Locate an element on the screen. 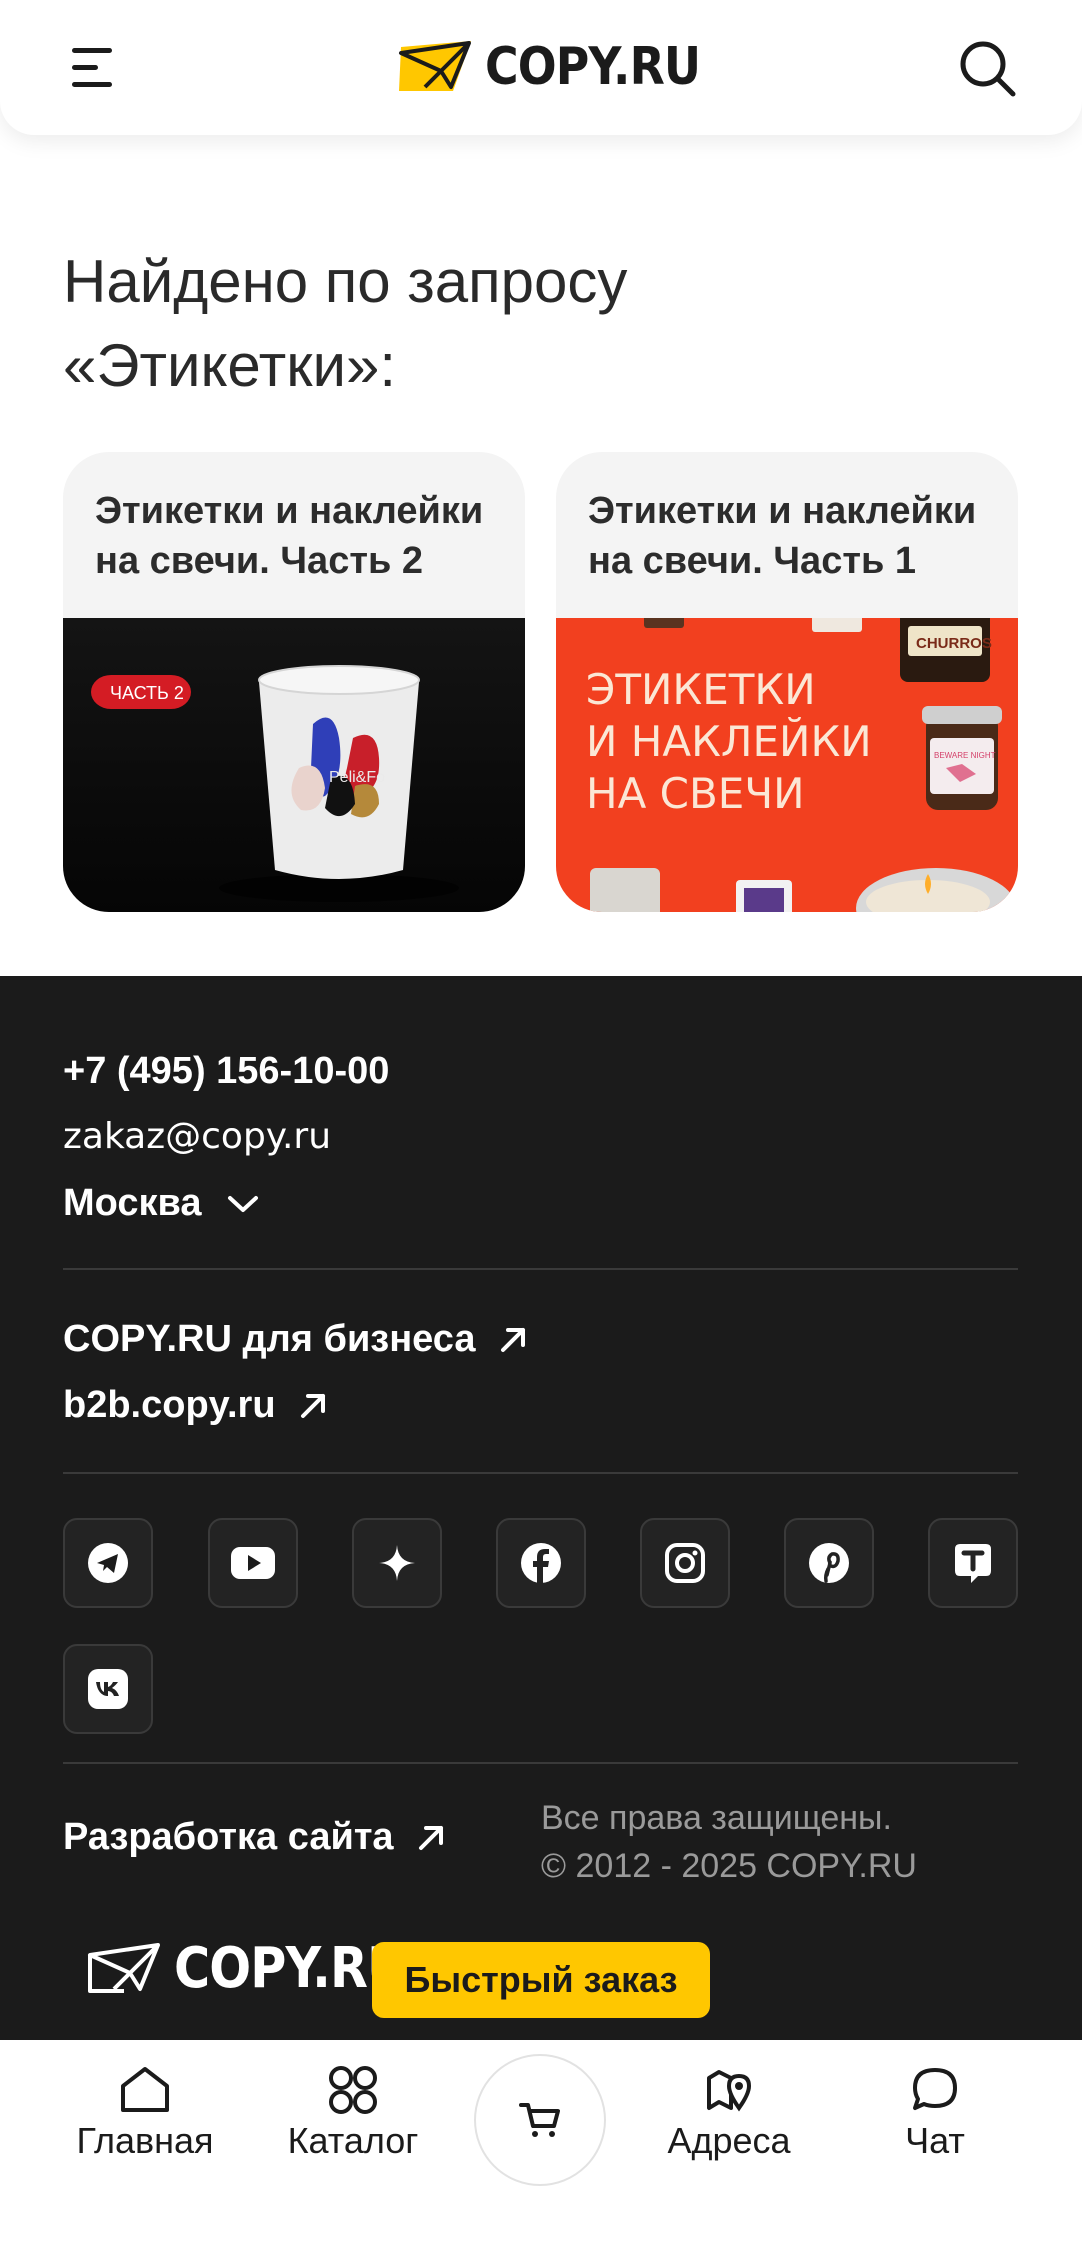 The width and height of the screenshot is (1082, 2247). card-title: Этикетки и наклейки на свечи. Часть 2 is located at coordinates (289, 536).